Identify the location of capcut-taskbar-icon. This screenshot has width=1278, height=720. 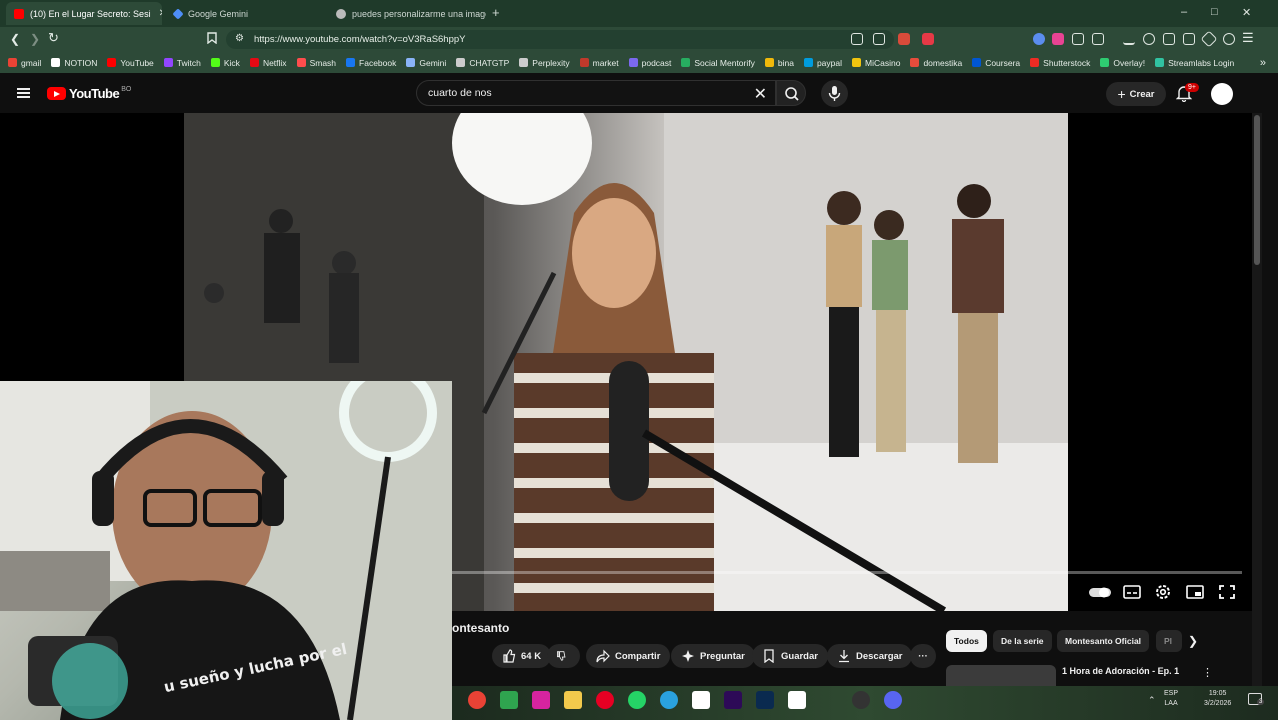
(701, 700).